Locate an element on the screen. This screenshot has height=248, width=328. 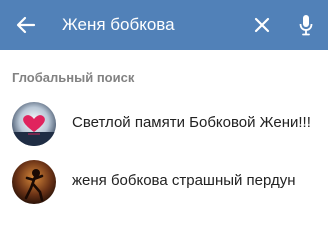
person-avatar is located at coordinates (34, 182).